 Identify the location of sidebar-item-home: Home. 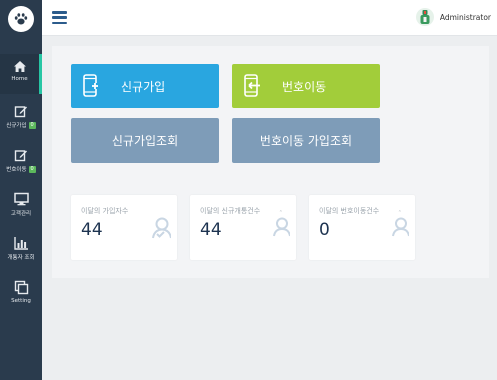
(21, 74).